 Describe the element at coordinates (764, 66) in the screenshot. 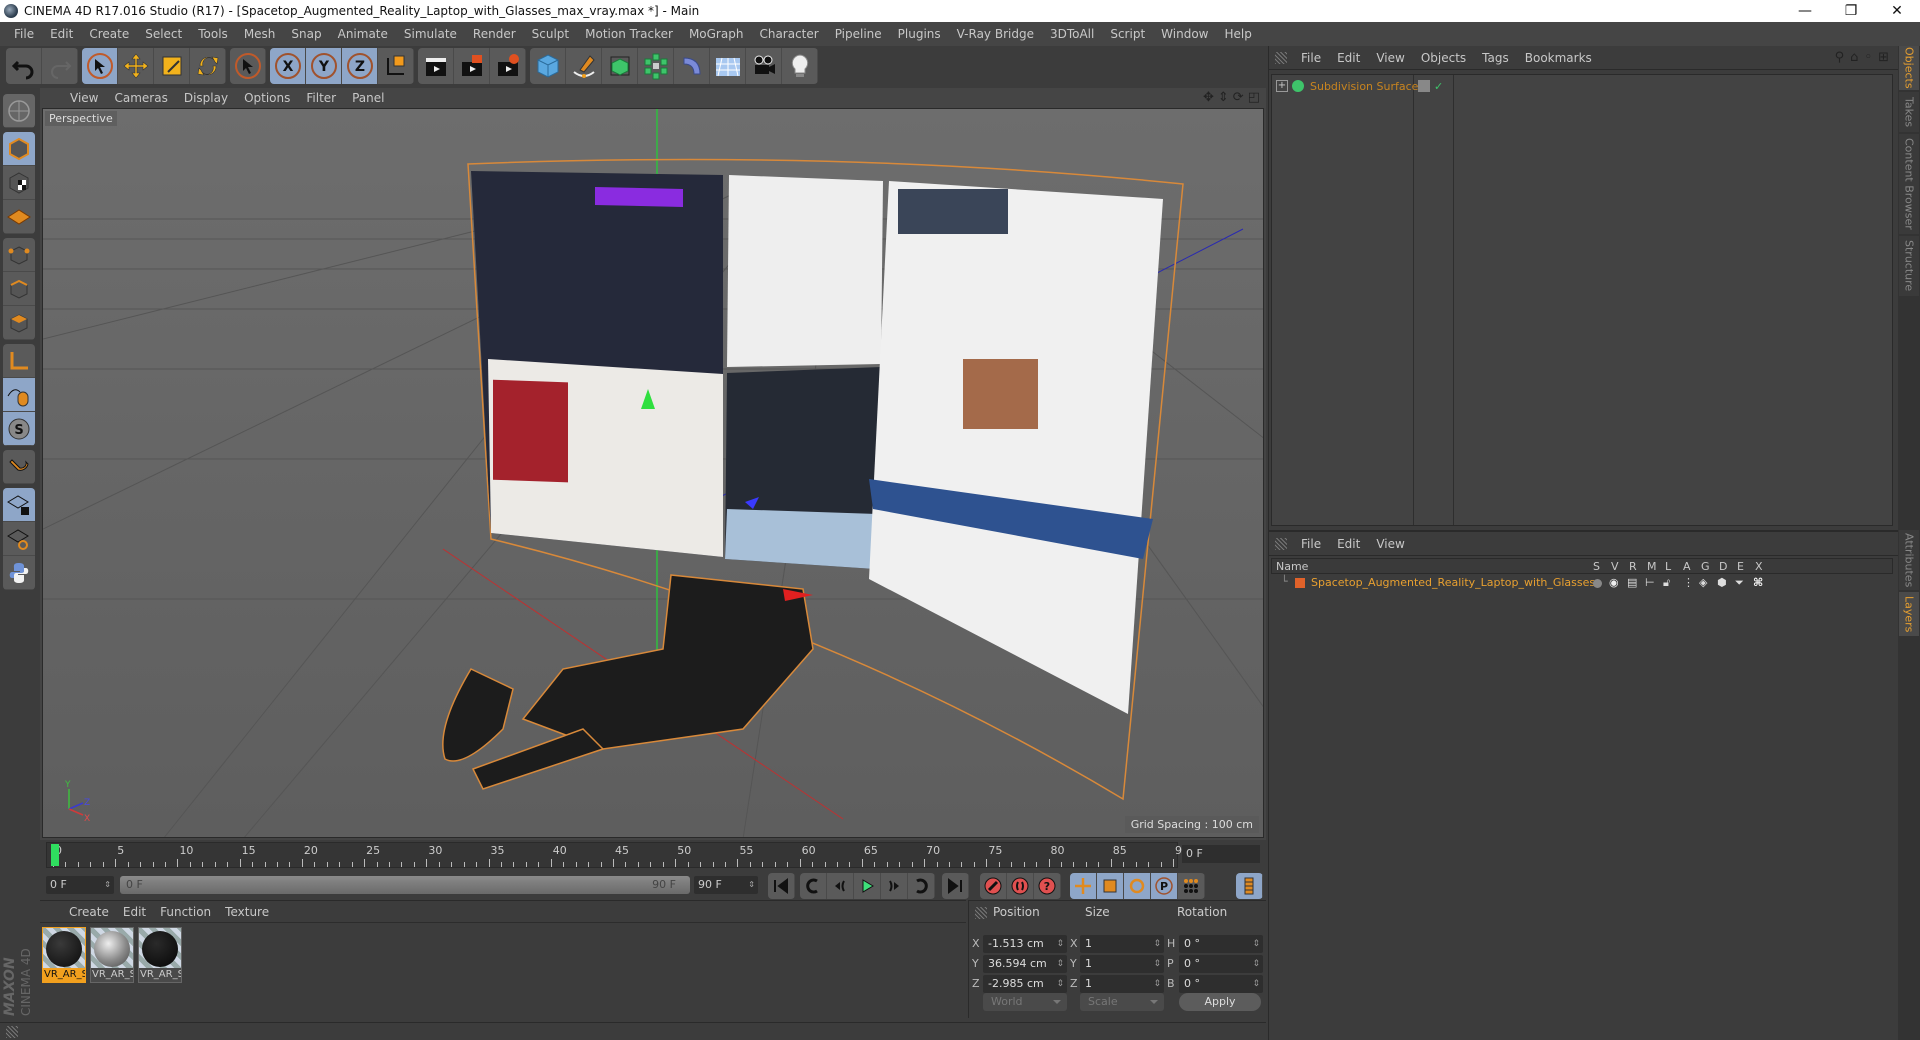

I see `camera-icon` at that location.